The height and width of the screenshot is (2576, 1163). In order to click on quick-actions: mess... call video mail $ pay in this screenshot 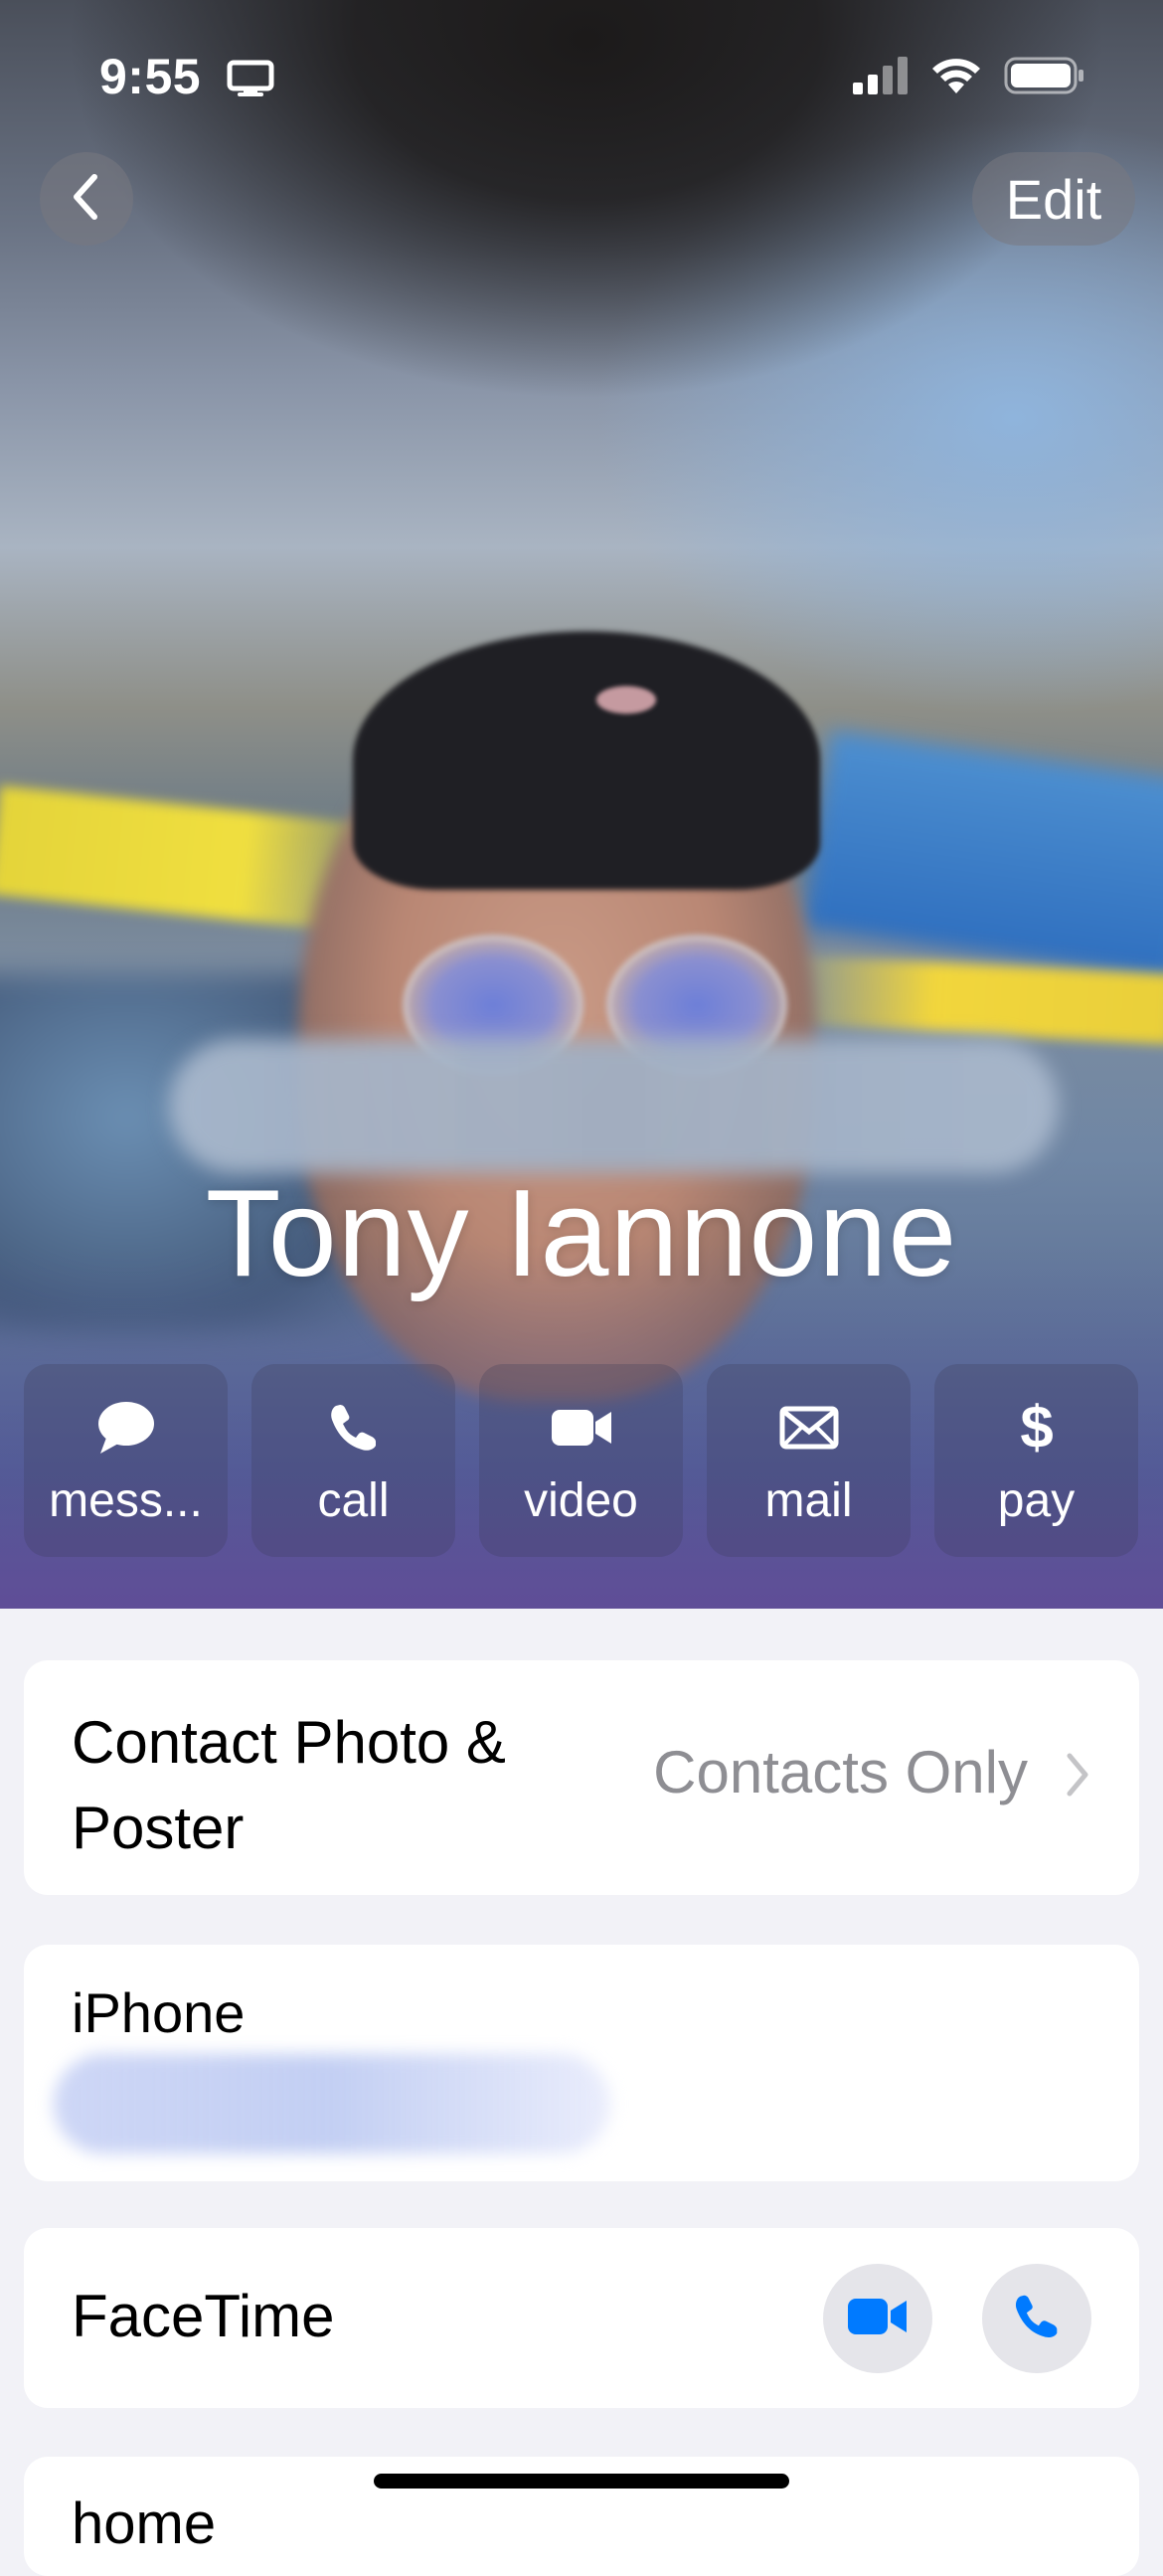, I will do `click(581, 1460)`.